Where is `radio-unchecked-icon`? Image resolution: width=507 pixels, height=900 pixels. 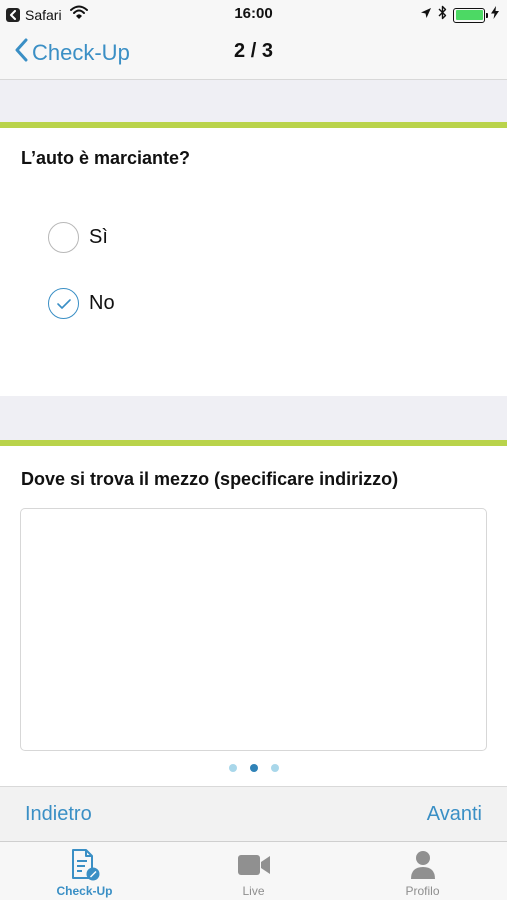 radio-unchecked-icon is located at coordinates (63, 237).